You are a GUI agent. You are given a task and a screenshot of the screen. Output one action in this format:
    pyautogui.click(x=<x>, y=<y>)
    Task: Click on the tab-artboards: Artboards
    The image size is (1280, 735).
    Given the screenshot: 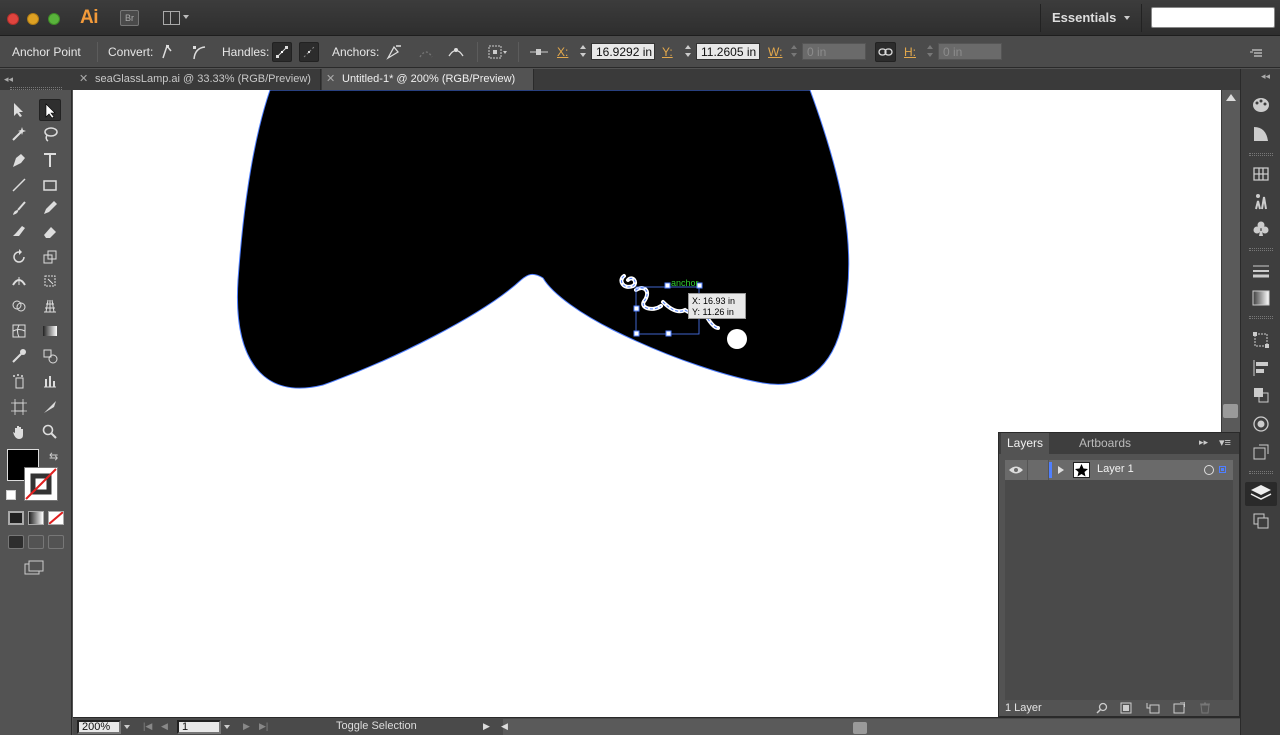 What is the action you would take?
    pyautogui.click(x=1105, y=443)
    